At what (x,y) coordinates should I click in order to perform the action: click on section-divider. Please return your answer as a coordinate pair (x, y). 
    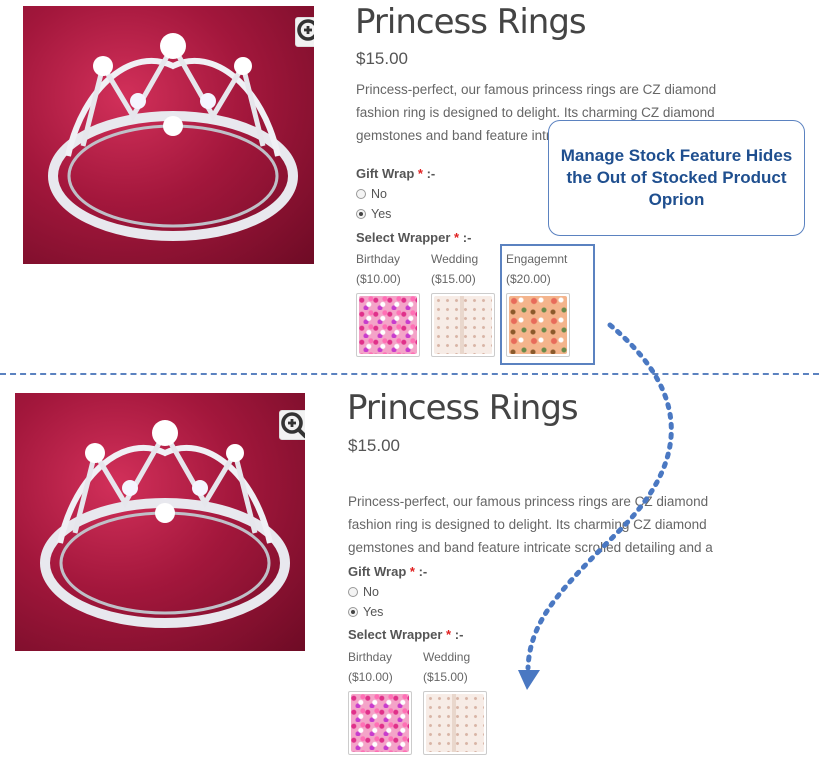
    Looking at the image, I should click on (409, 374).